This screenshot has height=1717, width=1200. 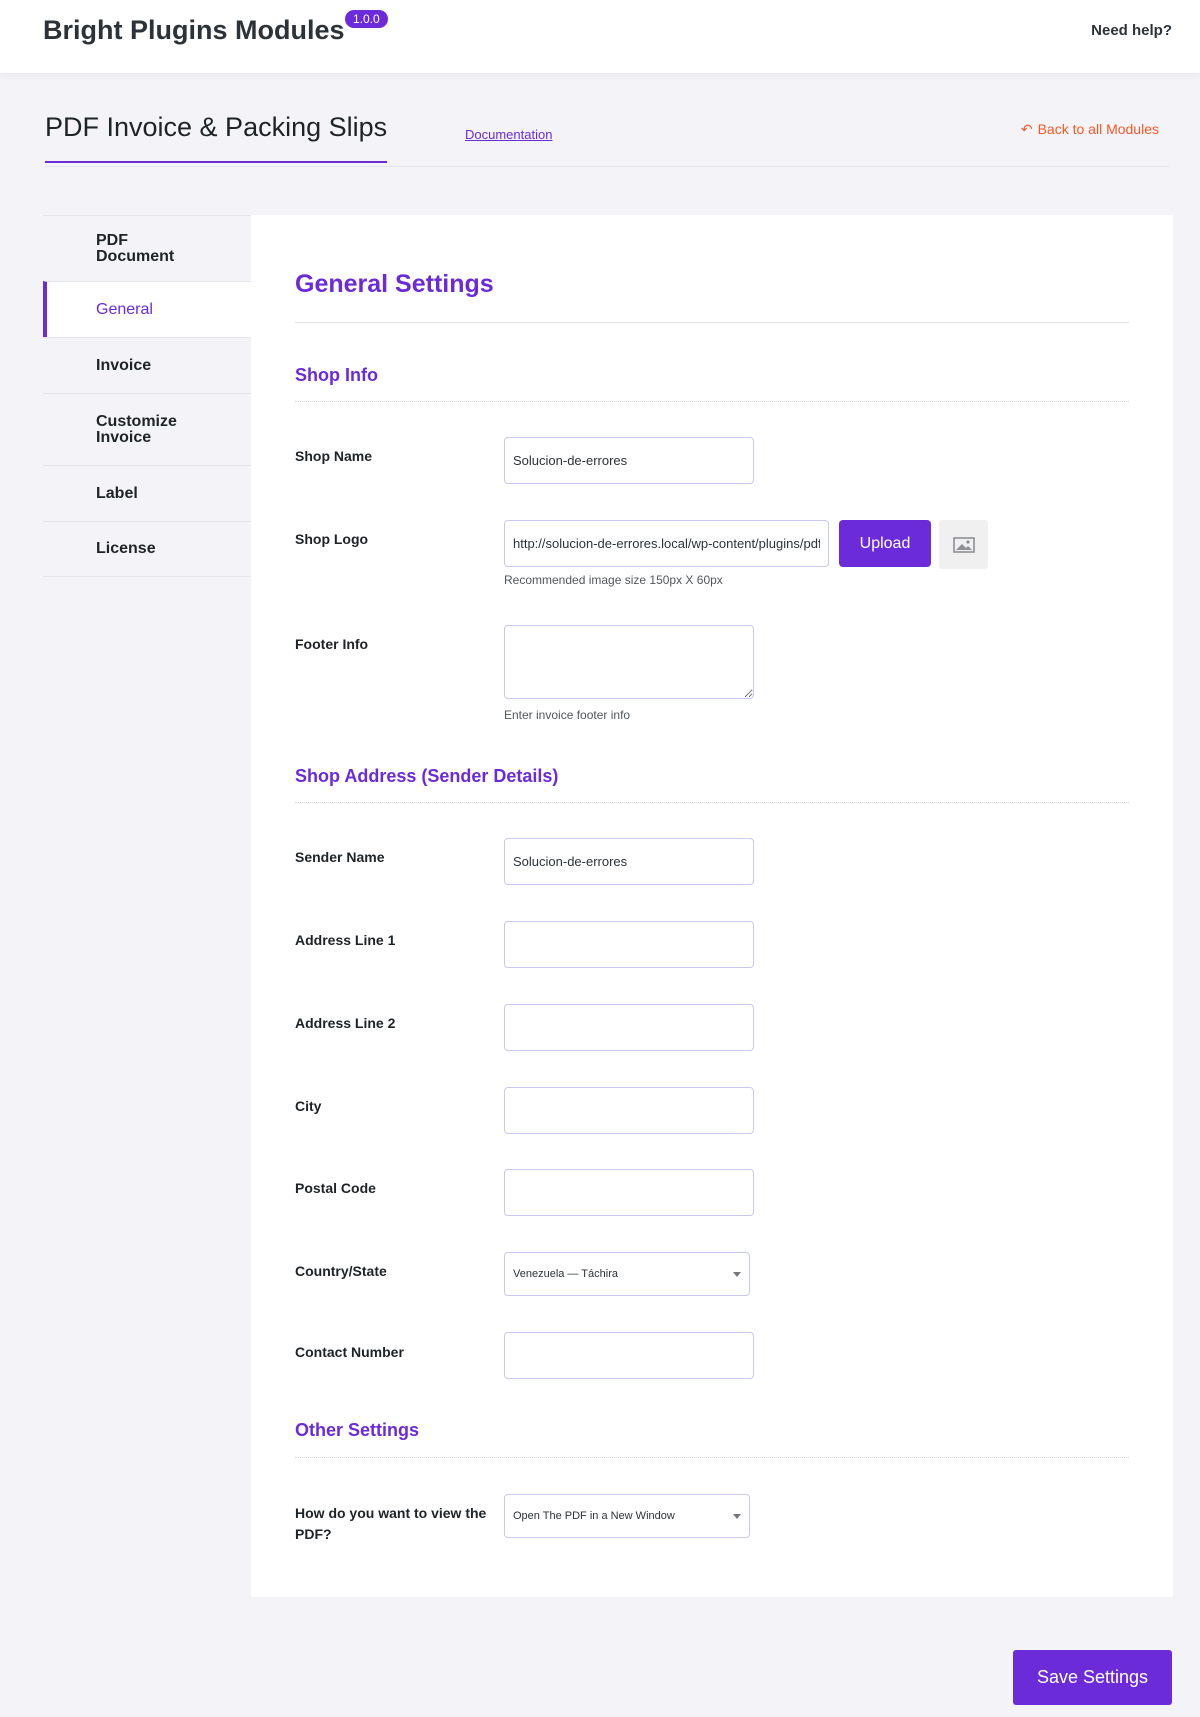 I want to click on top-bar: Bright Plugins Modules 1.0.0 Need help?, so click(x=600, y=36).